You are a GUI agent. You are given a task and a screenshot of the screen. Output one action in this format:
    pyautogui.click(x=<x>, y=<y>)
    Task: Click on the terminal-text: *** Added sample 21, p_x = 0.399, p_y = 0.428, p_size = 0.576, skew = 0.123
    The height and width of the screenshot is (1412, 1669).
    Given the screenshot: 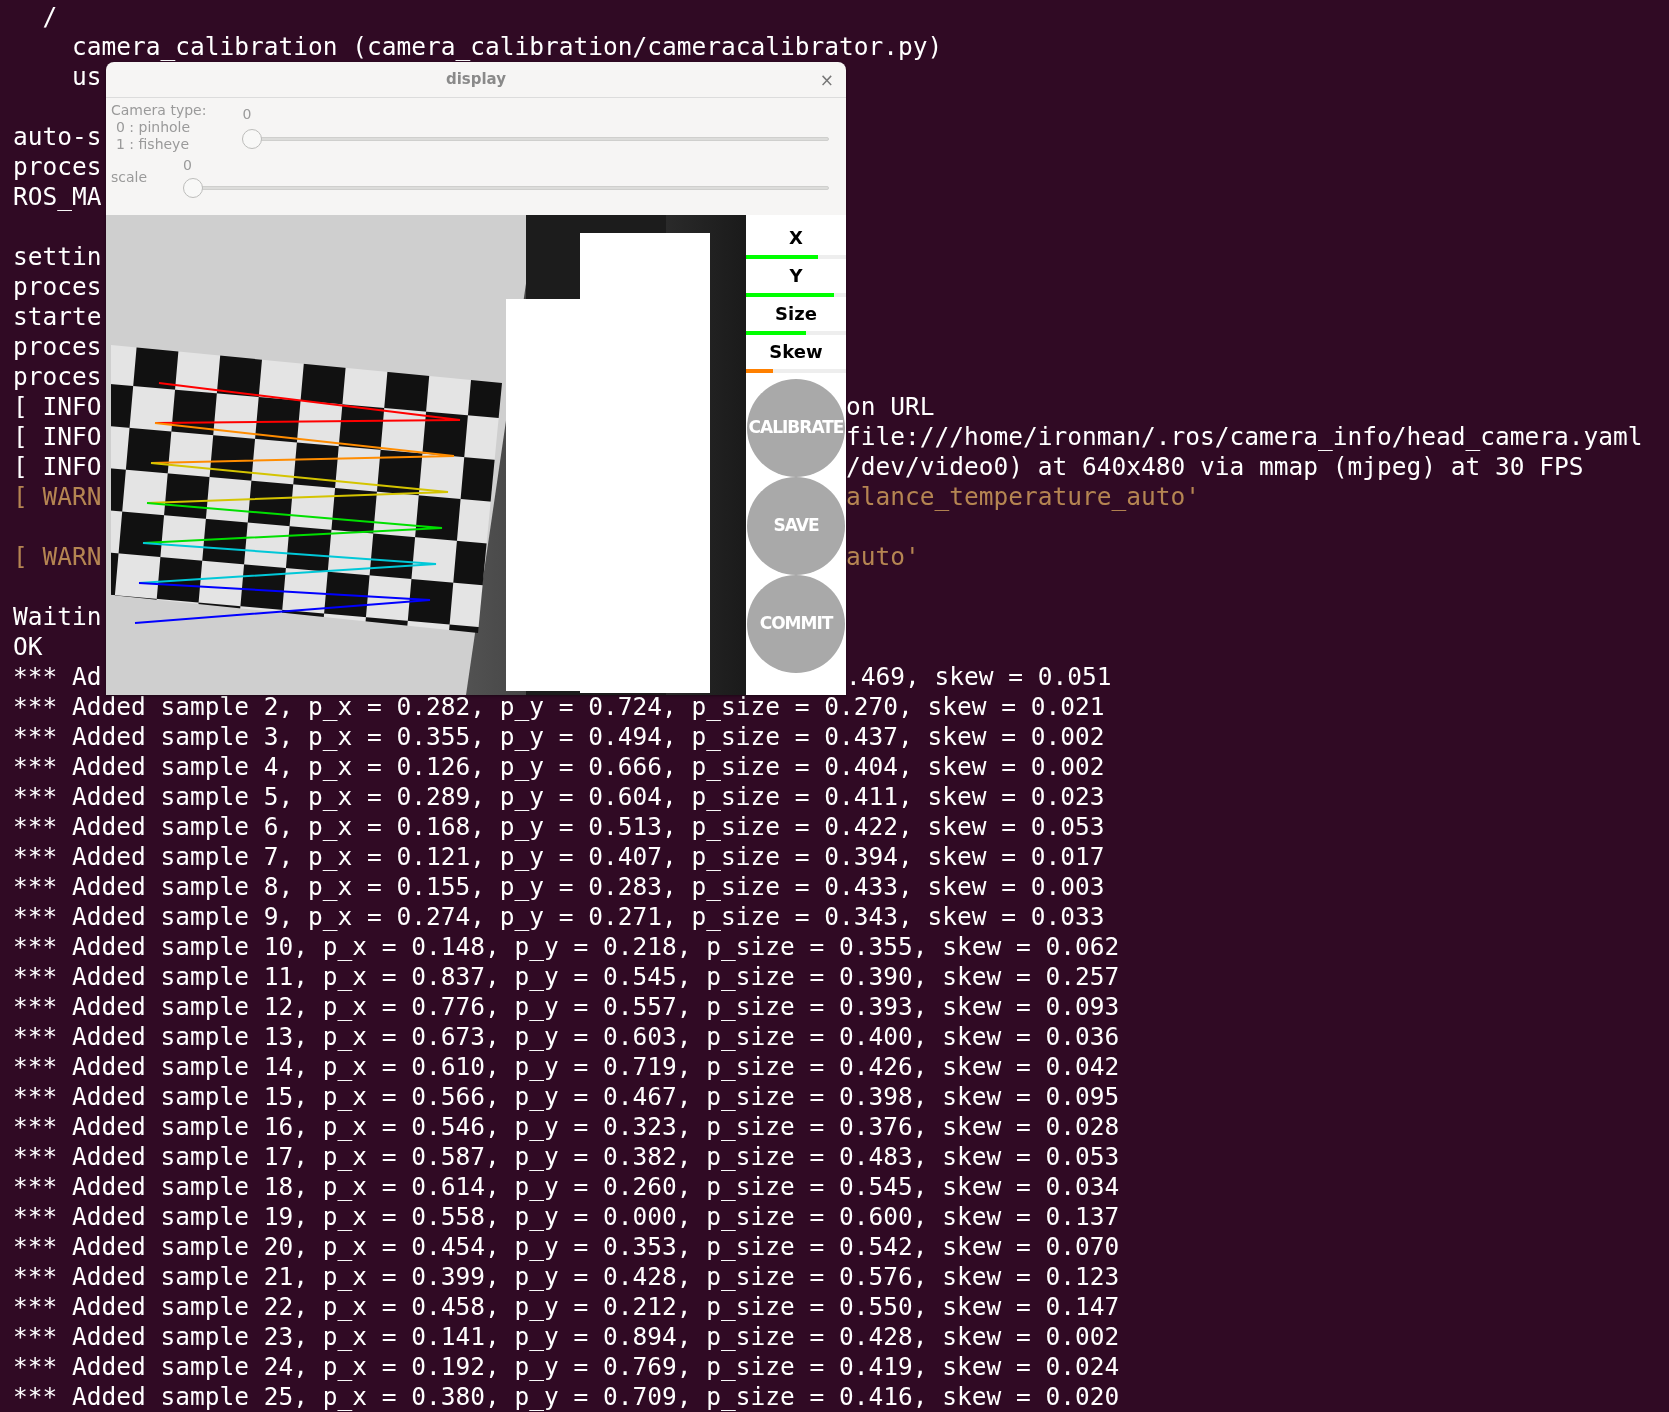 What is the action you would take?
    pyautogui.click(x=566, y=1276)
    